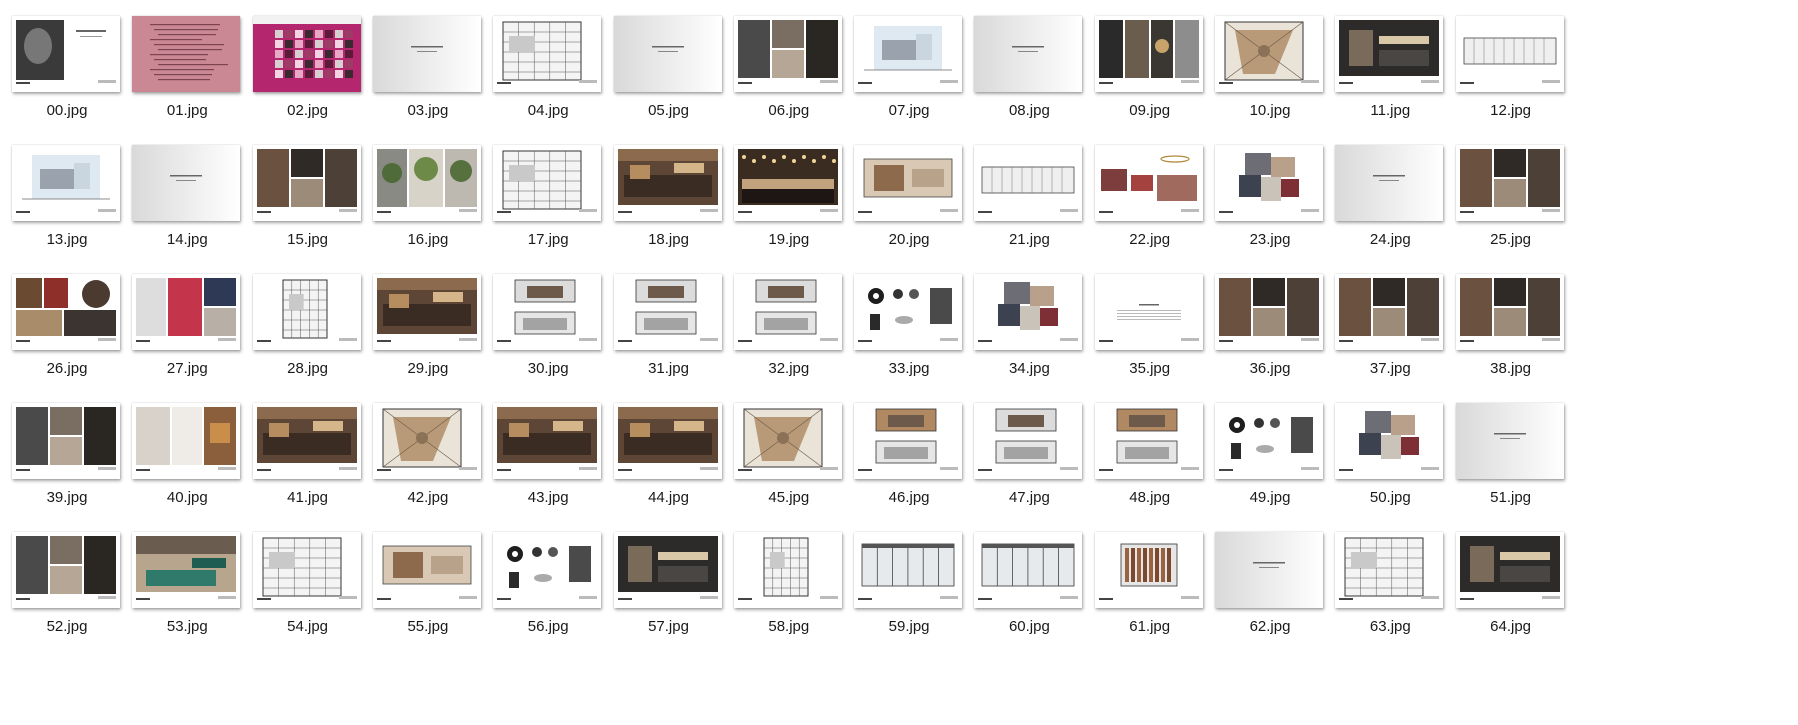 The width and height of the screenshot is (1798, 725). Describe the element at coordinates (68, 110) in the screenshot. I see `file-name-label: 00.jpg` at that location.